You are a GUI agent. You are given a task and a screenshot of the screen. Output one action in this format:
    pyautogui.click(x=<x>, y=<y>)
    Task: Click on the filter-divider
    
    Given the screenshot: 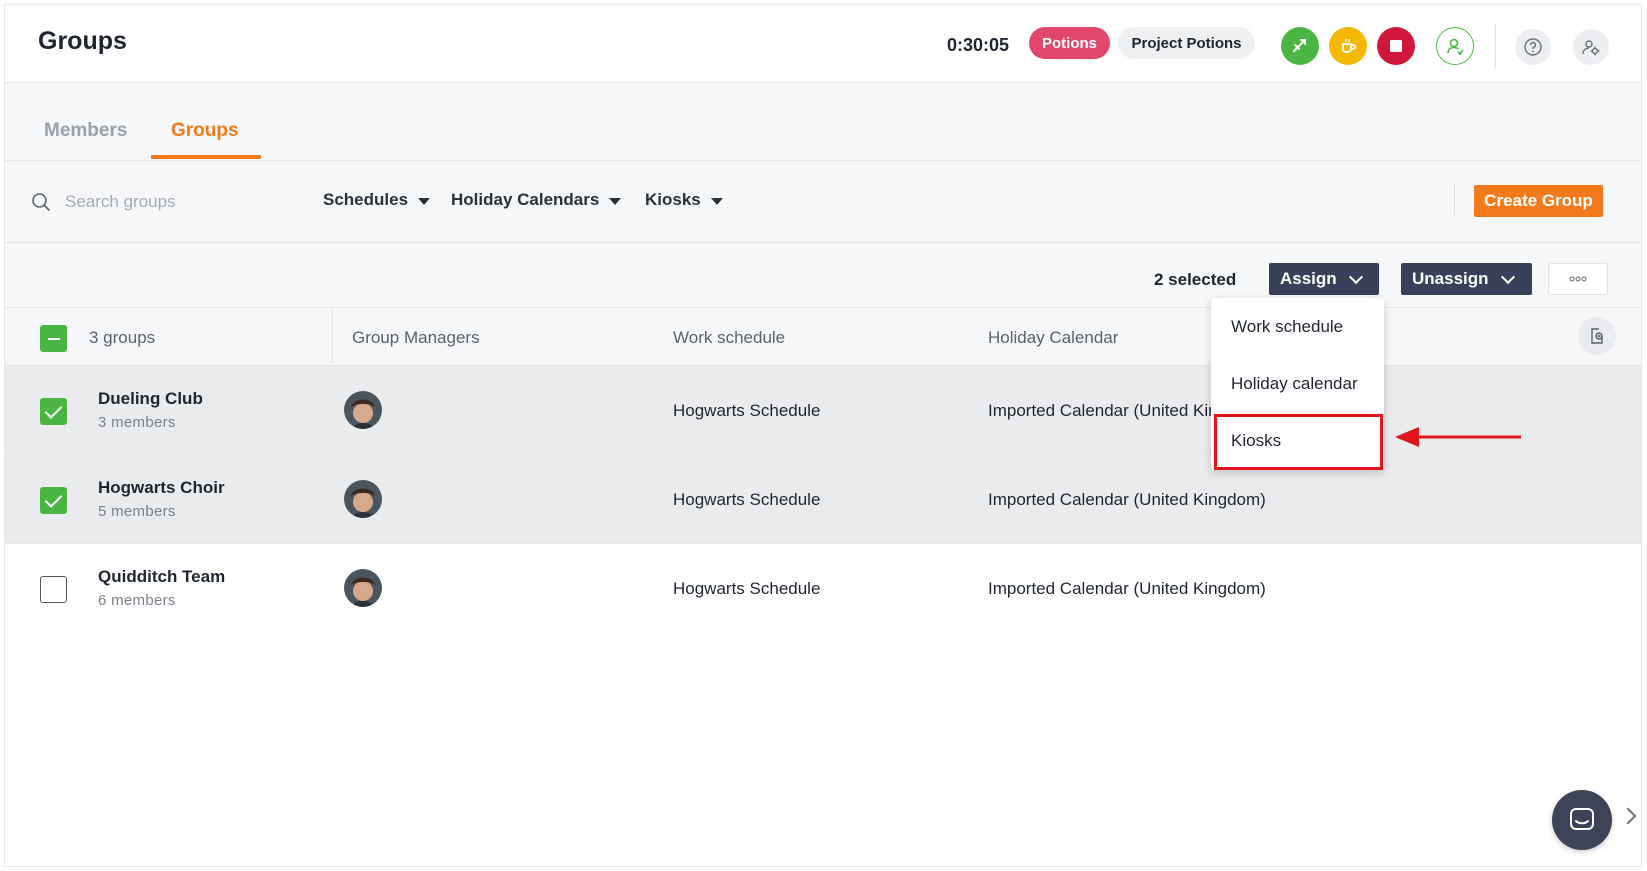 What is the action you would take?
    pyautogui.click(x=1454, y=199)
    